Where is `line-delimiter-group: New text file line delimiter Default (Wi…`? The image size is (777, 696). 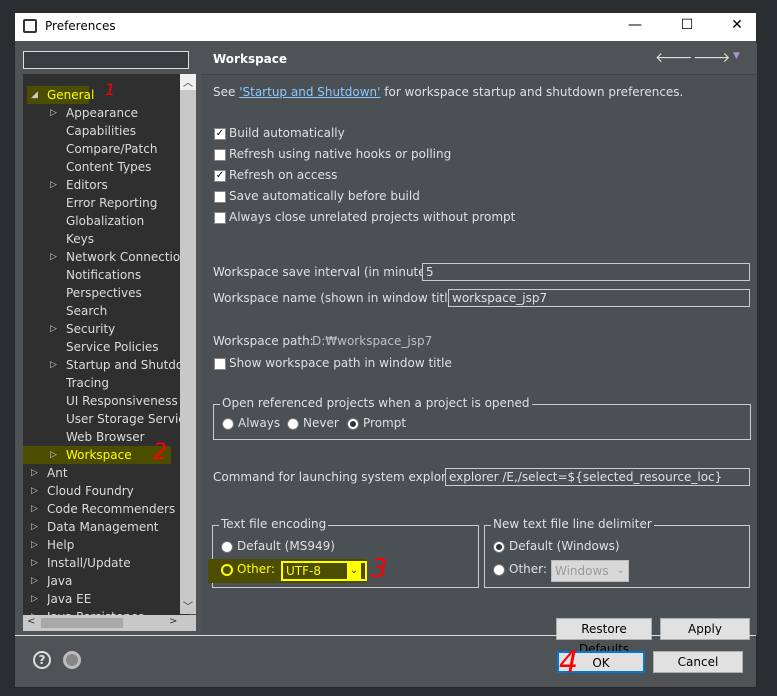 line-delimiter-group: New text file line delimiter Default (Wi… is located at coordinates (617, 552).